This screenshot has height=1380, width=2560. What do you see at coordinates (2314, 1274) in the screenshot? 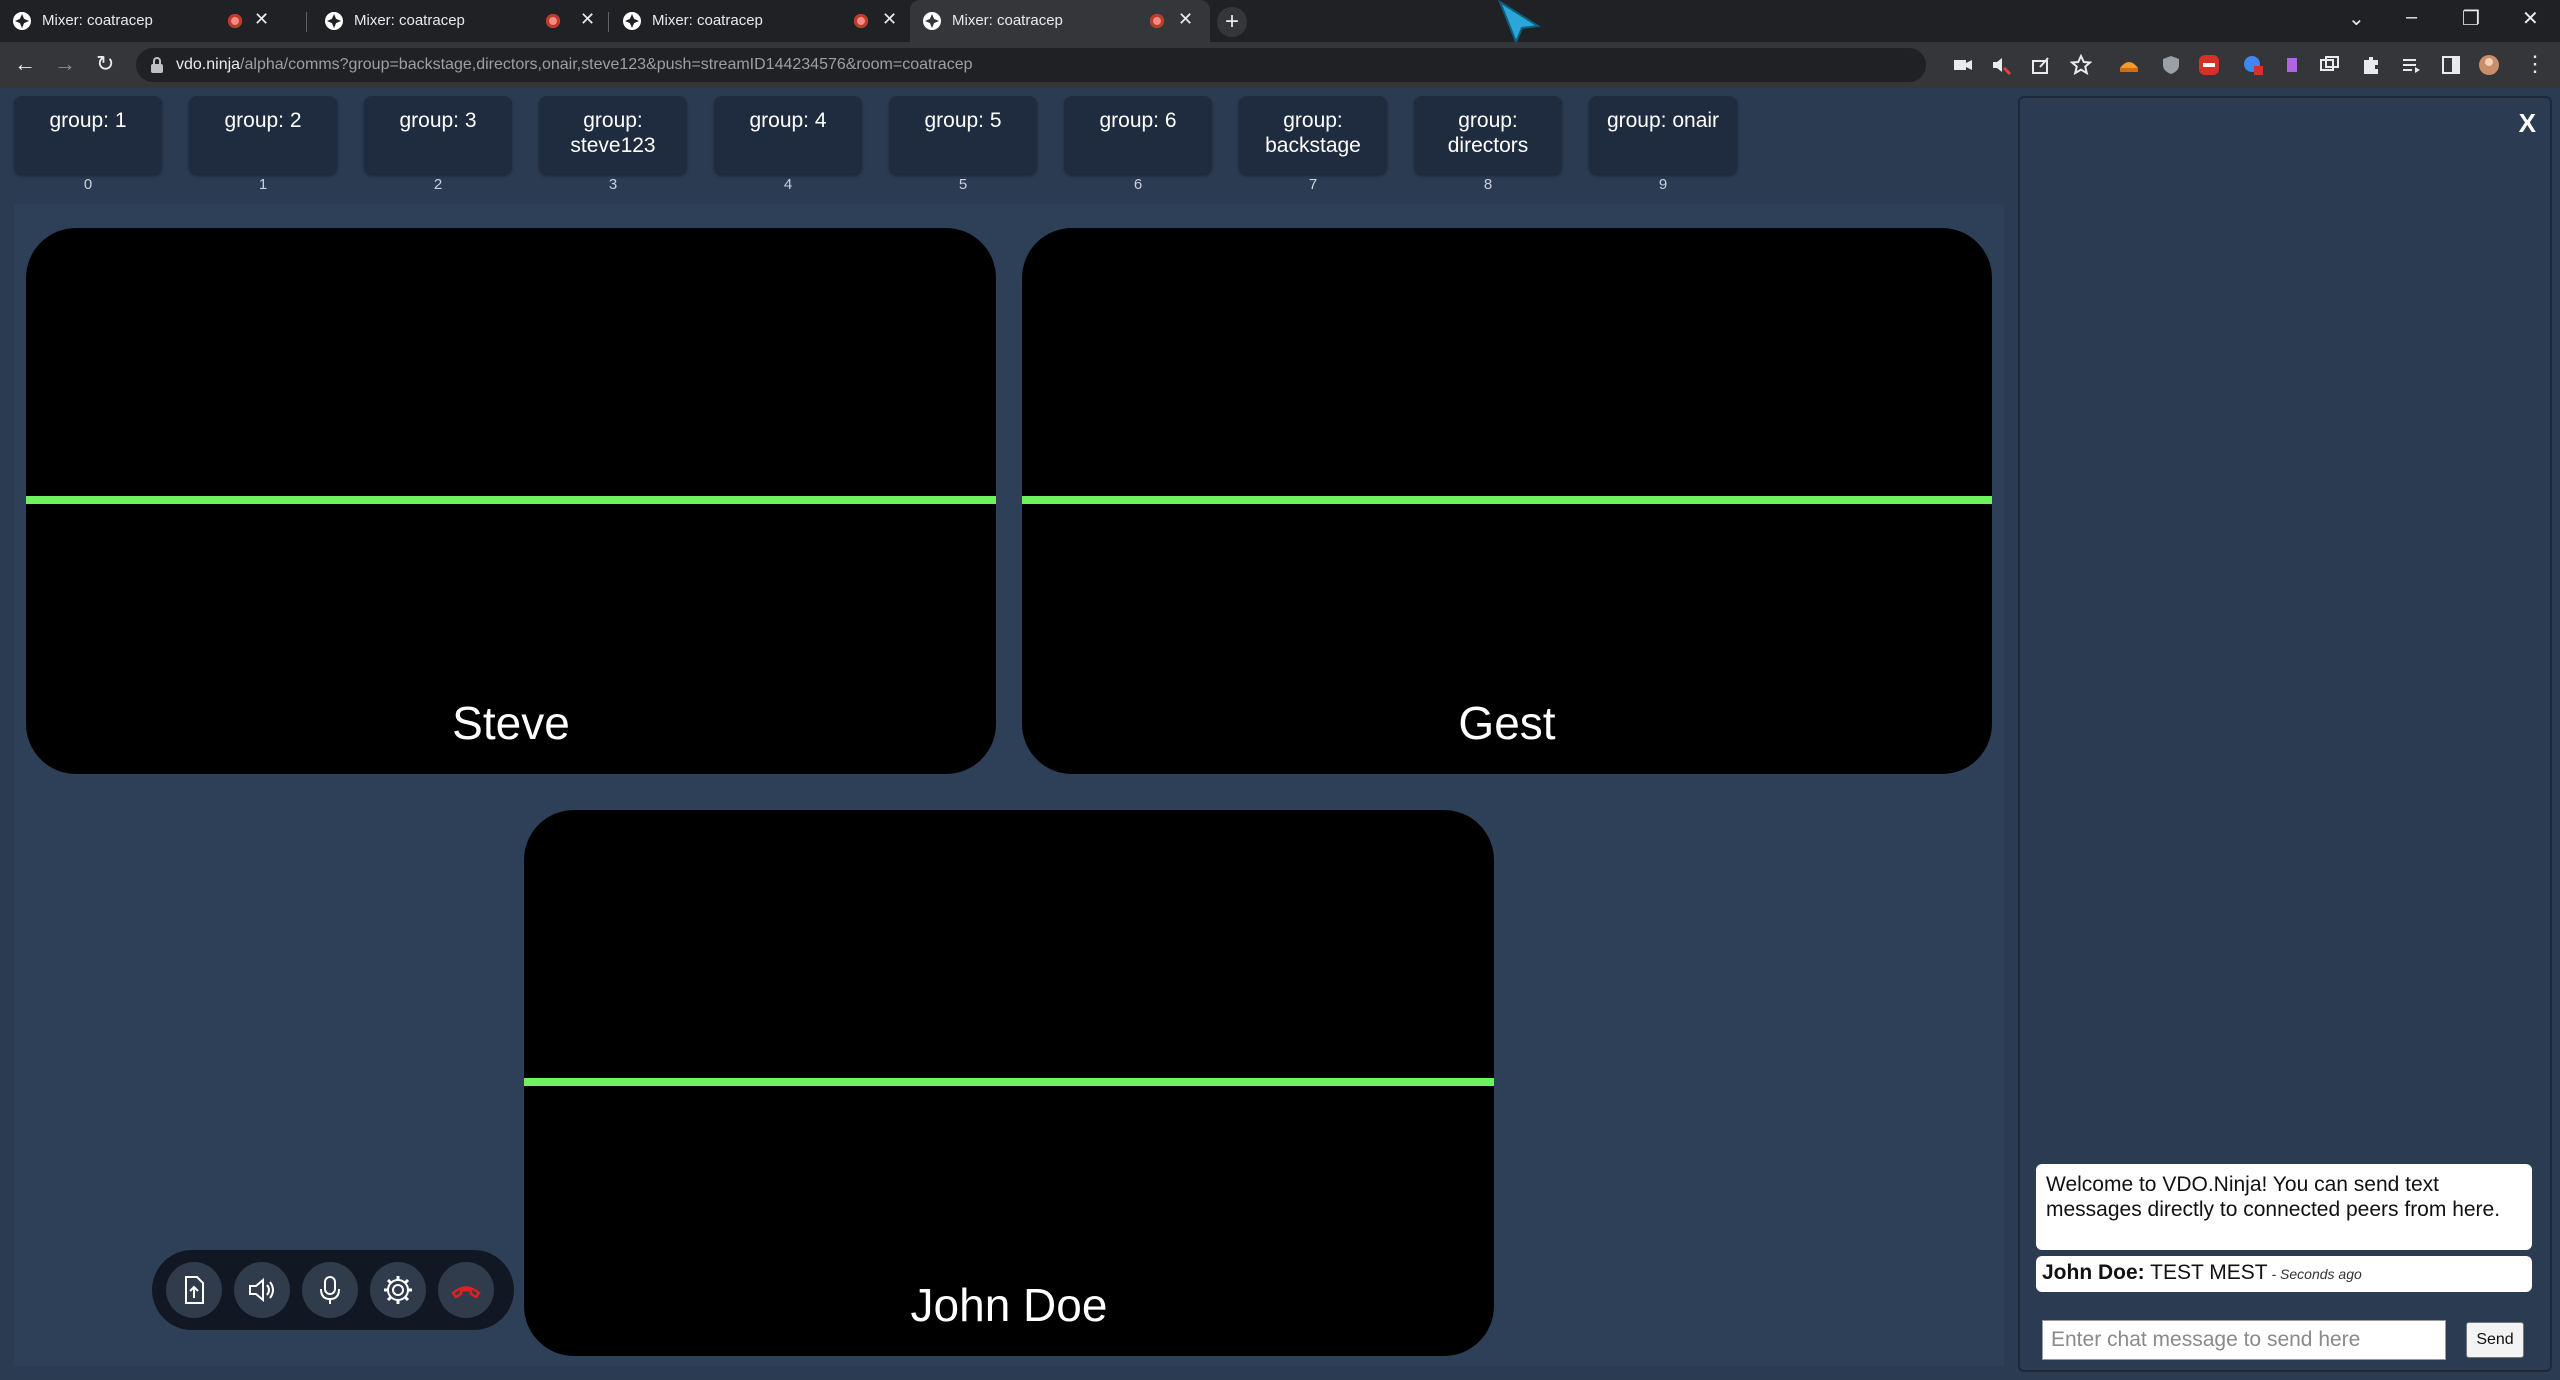
I see `chat-message-time: - Seconds ago` at bounding box center [2314, 1274].